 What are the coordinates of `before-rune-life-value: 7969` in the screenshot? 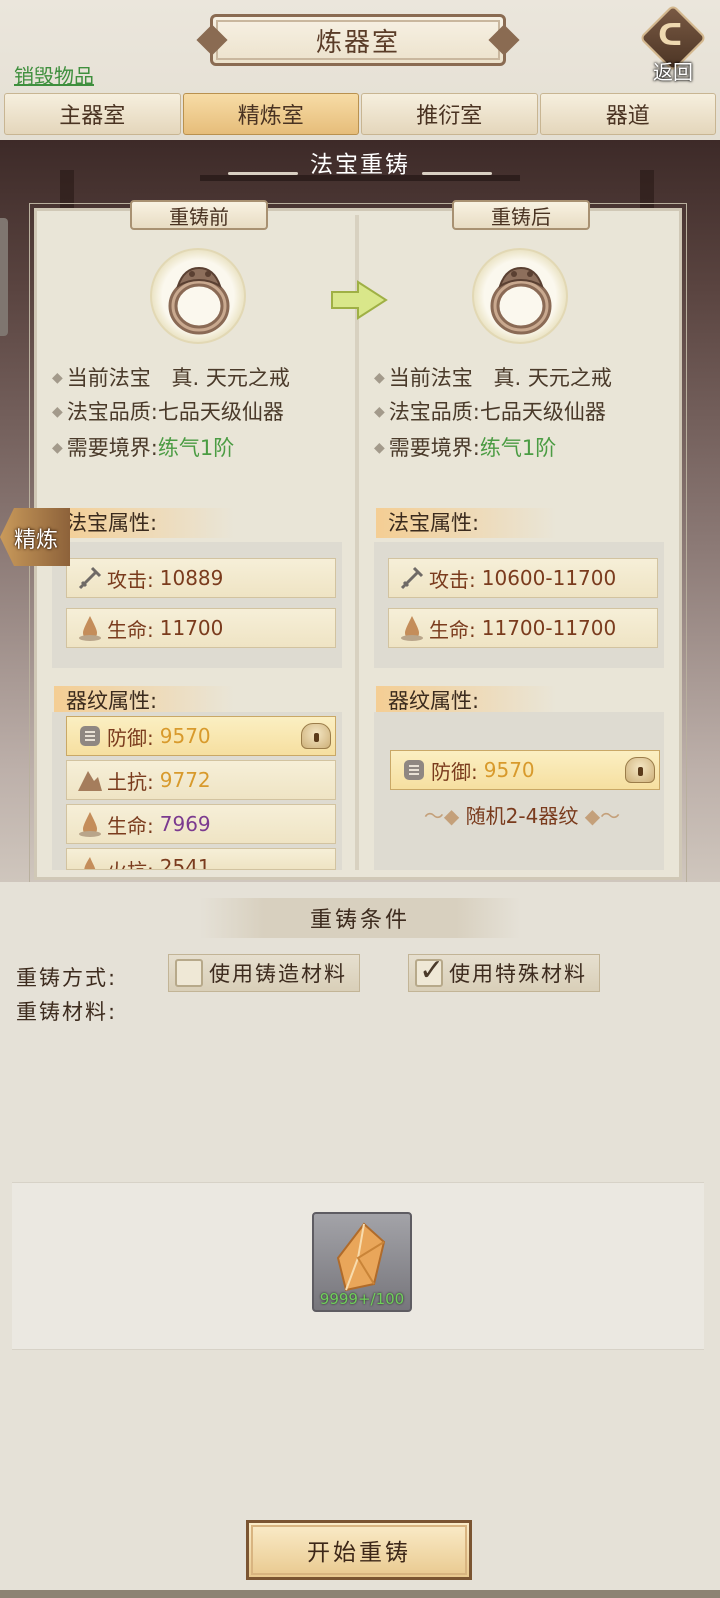 It's located at (185, 824).